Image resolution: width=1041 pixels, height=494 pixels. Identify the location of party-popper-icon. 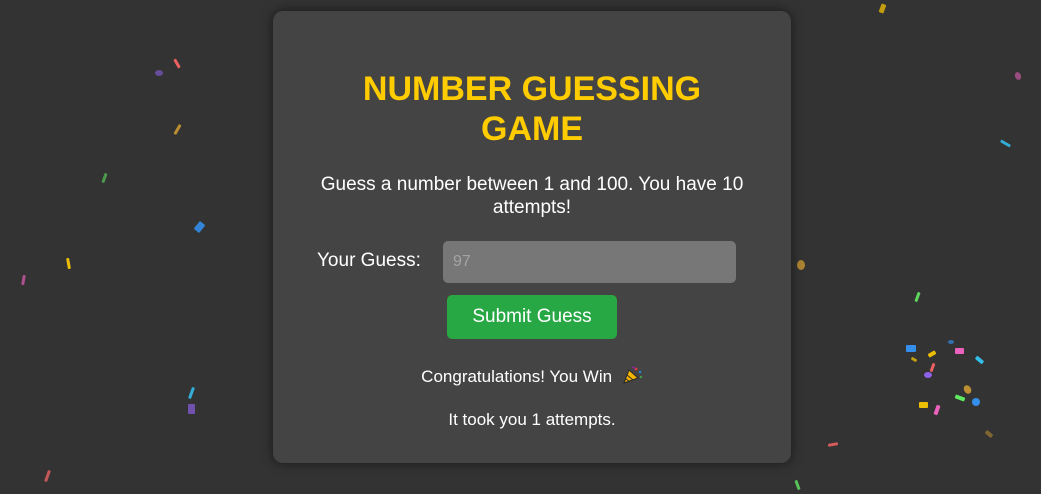
(632, 375).